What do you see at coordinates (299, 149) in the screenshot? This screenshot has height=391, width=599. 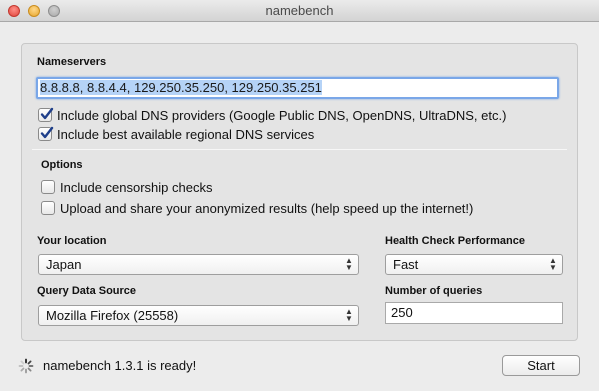 I see `section-divider` at bounding box center [299, 149].